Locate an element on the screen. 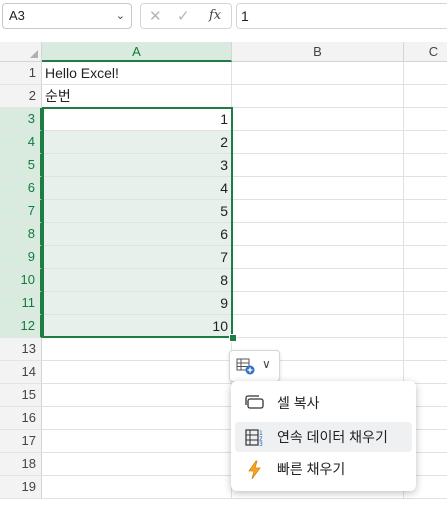 The width and height of the screenshot is (447, 506). row-header: 8 is located at coordinates (21, 234).